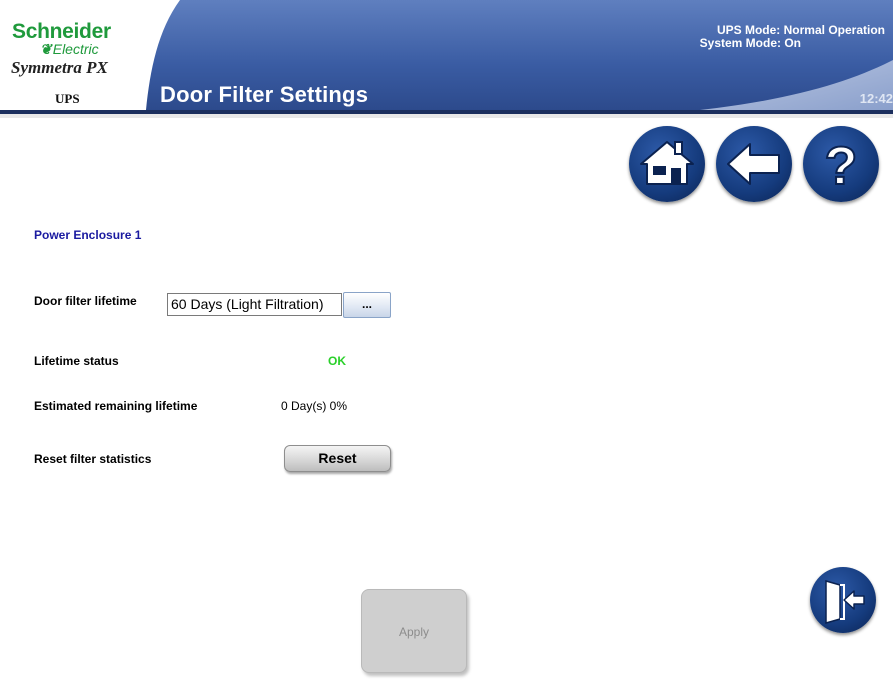 Image resolution: width=893 pixels, height=684 pixels. I want to click on lifetime-status-value: OK, so click(337, 361).